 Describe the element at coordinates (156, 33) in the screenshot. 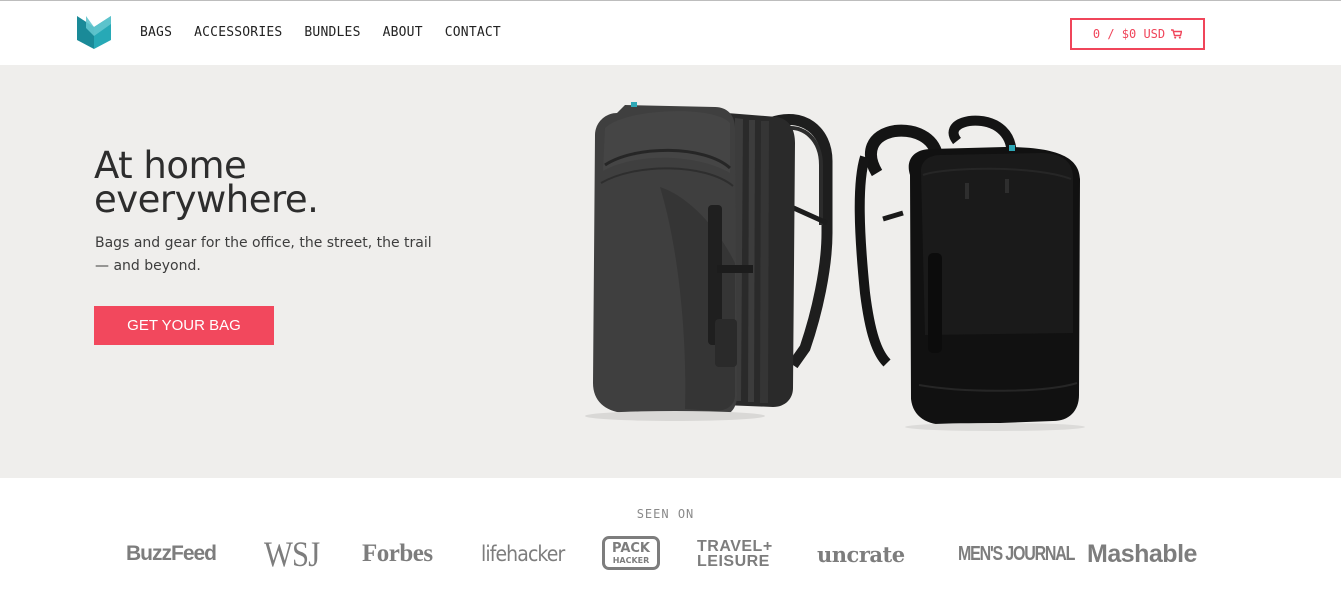

I see `nav-link-bags: BAGS` at that location.